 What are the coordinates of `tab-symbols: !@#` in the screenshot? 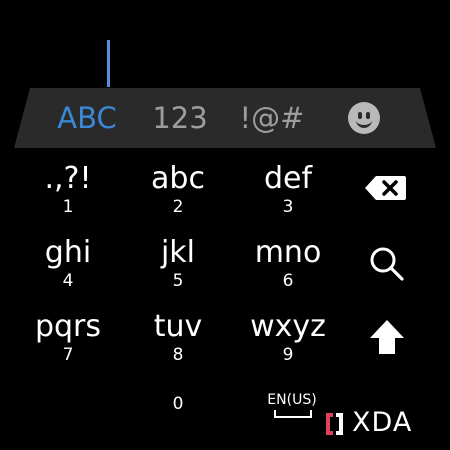 It's located at (272, 118).